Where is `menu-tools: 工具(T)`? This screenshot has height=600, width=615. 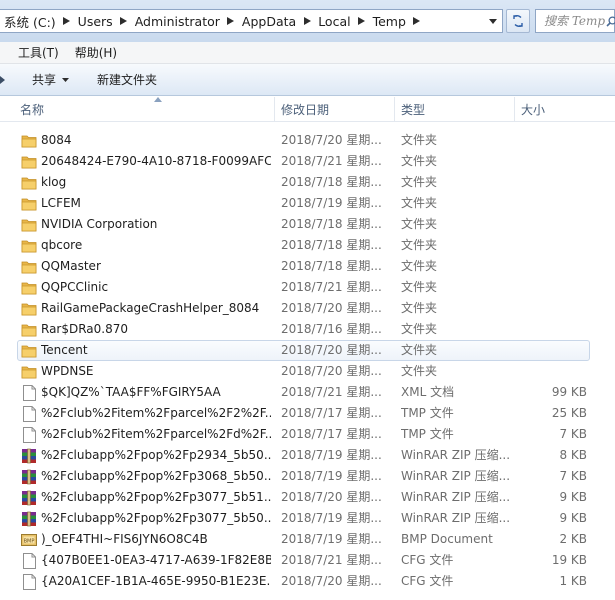 menu-tools: 工具(T) is located at coordinates (38, 52).